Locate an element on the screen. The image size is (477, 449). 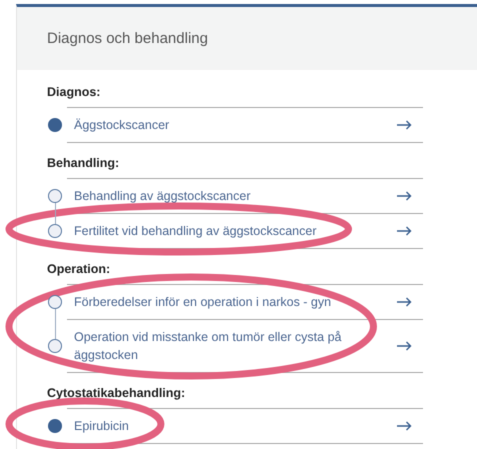
section-heading: Cytostatikabehandling: is located at coordinates (116, 393).